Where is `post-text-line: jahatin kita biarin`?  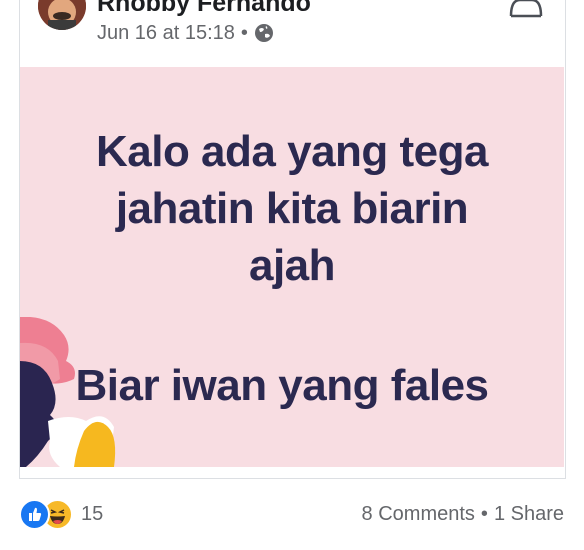 post-text-line: jahatin kita biarin is located at coordinates (292, 208).